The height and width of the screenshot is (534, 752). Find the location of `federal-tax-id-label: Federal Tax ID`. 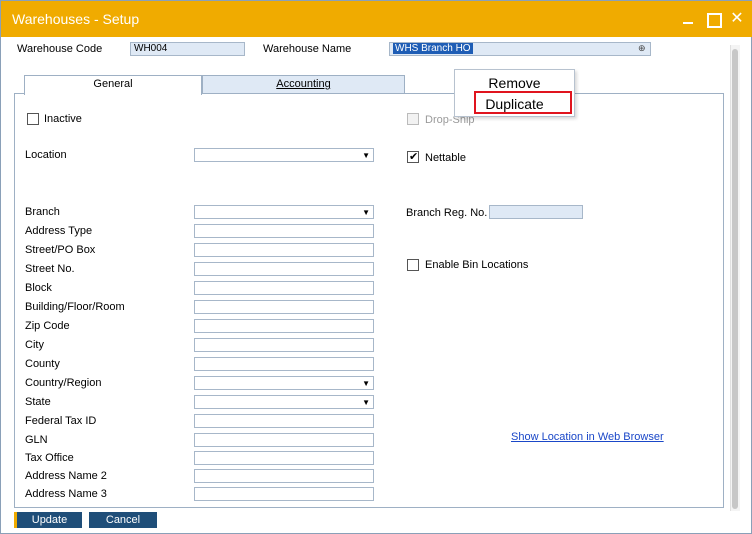

federal-tax-id-label: Federal Tax ID is located at coordinates (61, 421).